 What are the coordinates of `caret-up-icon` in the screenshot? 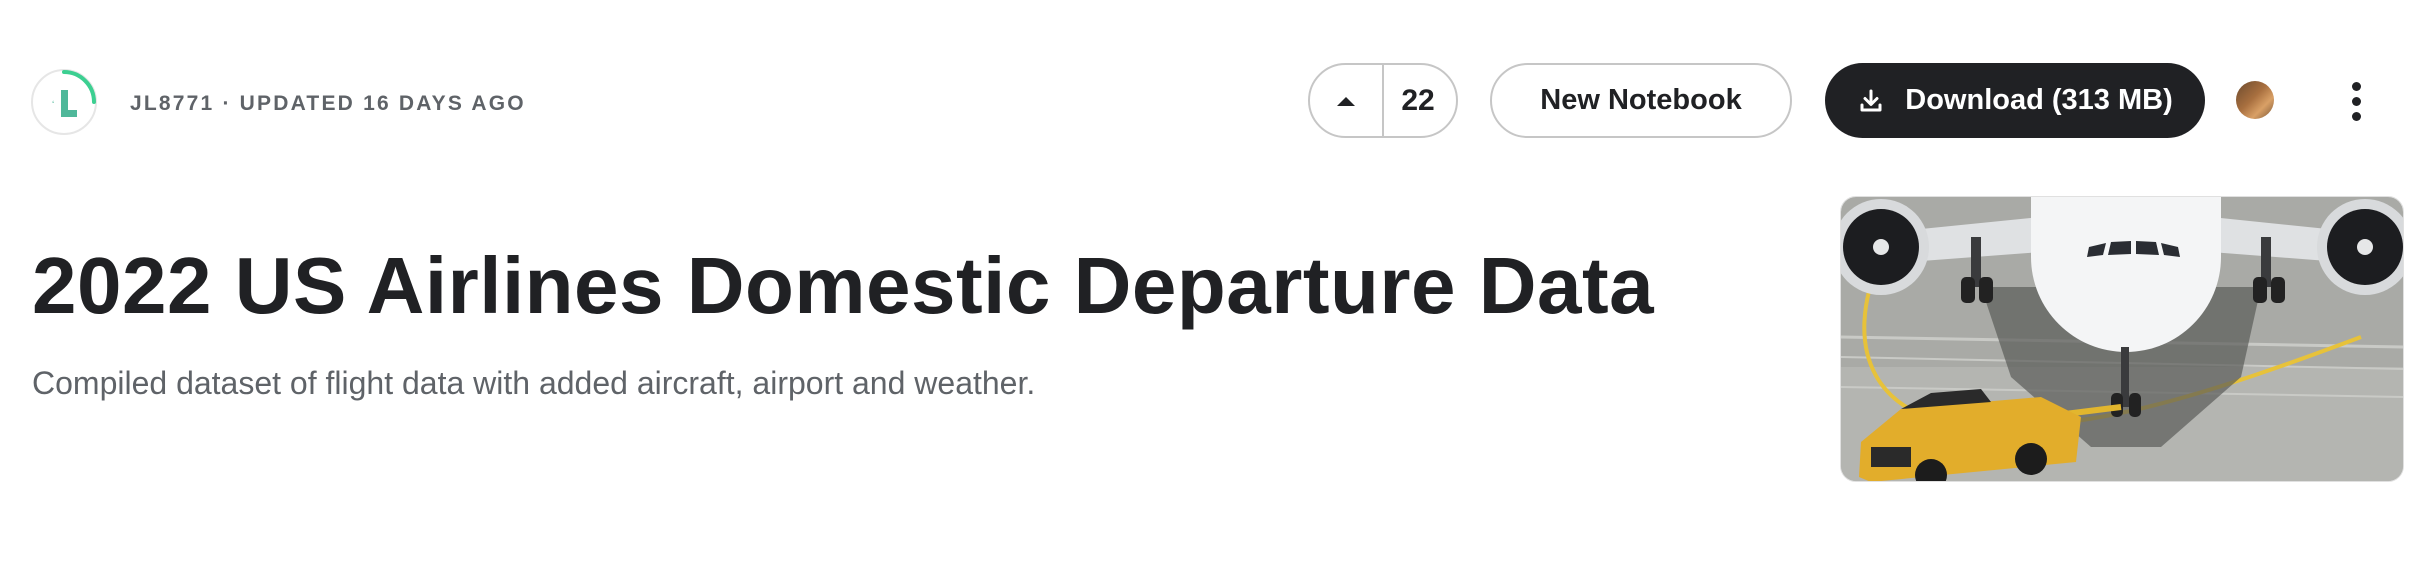 It's located at (1346, 101).